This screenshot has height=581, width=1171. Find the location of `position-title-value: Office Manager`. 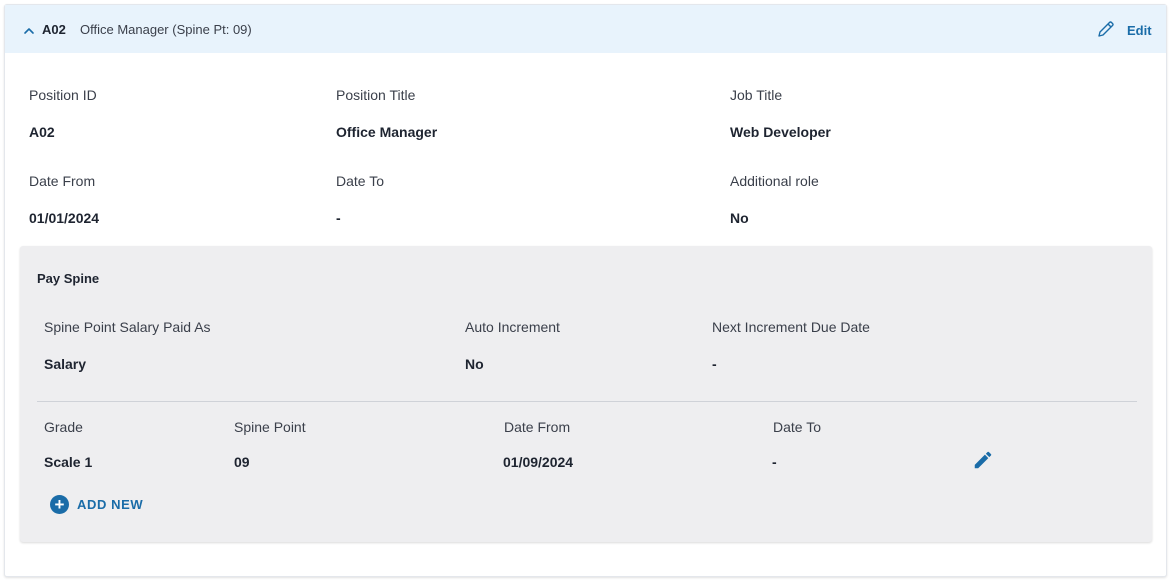

position-title-value: Office Manager is located at coordinates (387, 132).